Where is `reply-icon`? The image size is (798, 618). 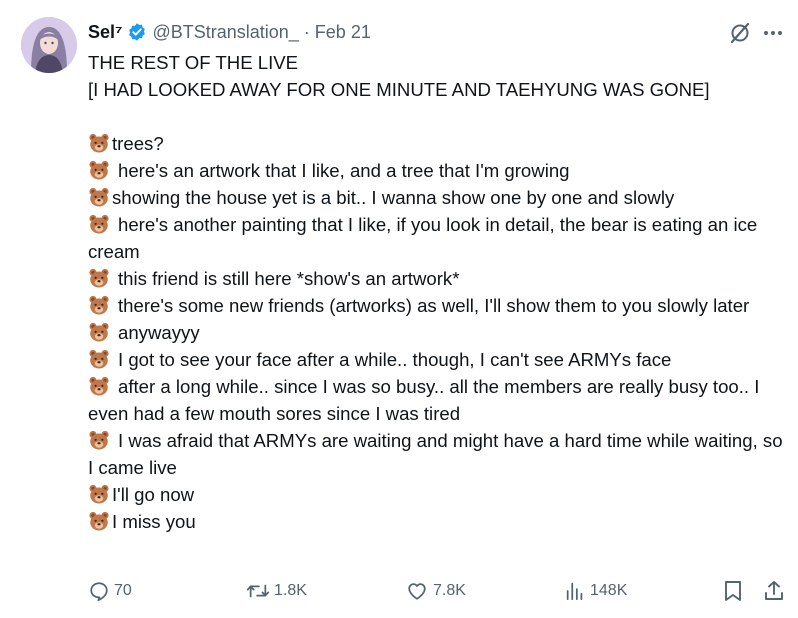
reply-icon is located at coordinates (99, 592).